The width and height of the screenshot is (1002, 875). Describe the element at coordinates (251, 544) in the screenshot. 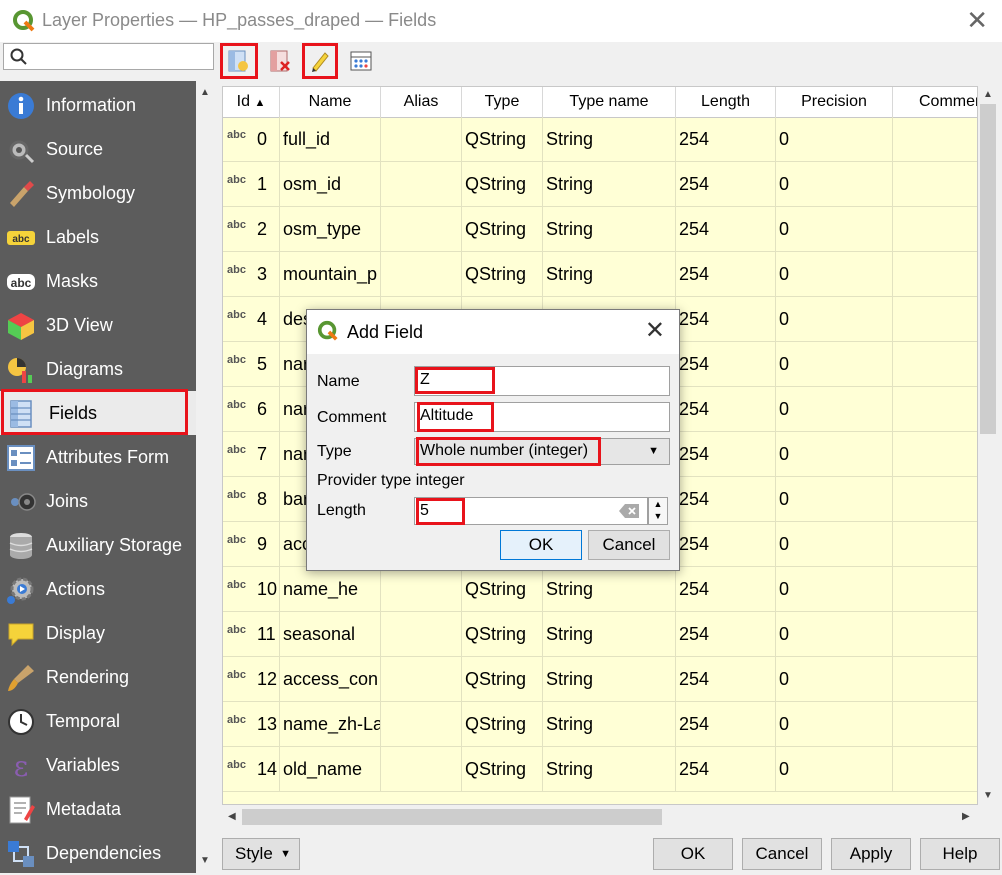

I see `table-cell-id: abc 9` at that location.